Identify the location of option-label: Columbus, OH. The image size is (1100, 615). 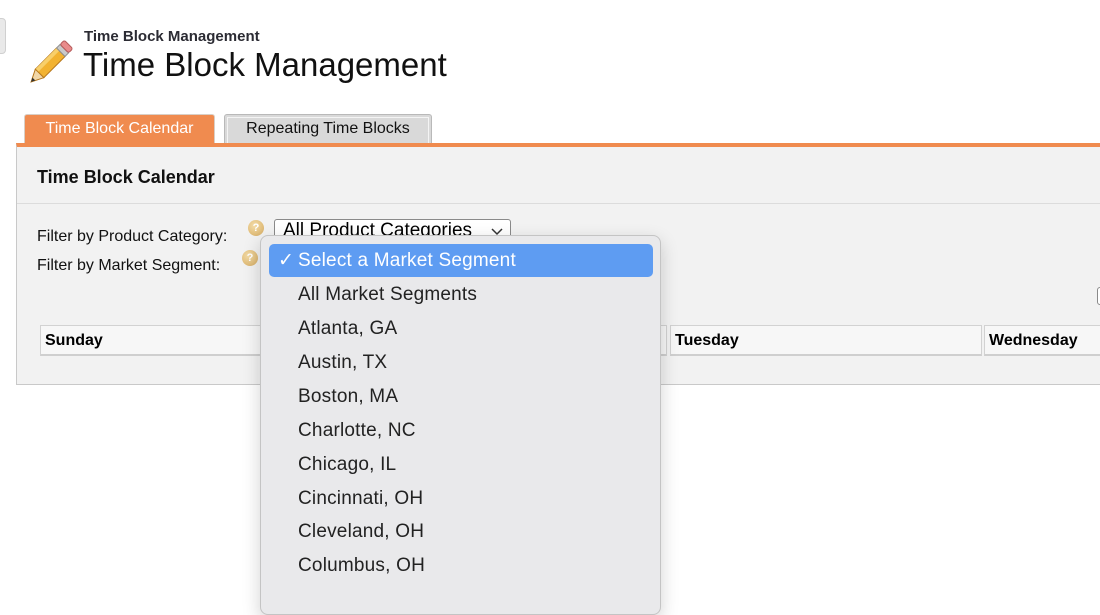
(361, 565).